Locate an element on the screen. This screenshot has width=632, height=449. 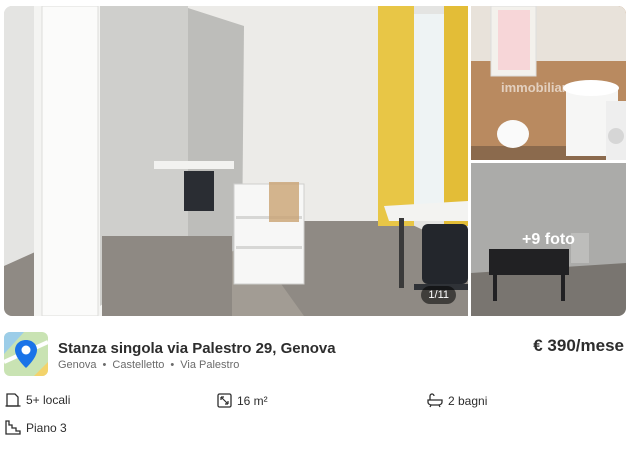
watermark-text: immobiliare is located at coordinates (537, 87).